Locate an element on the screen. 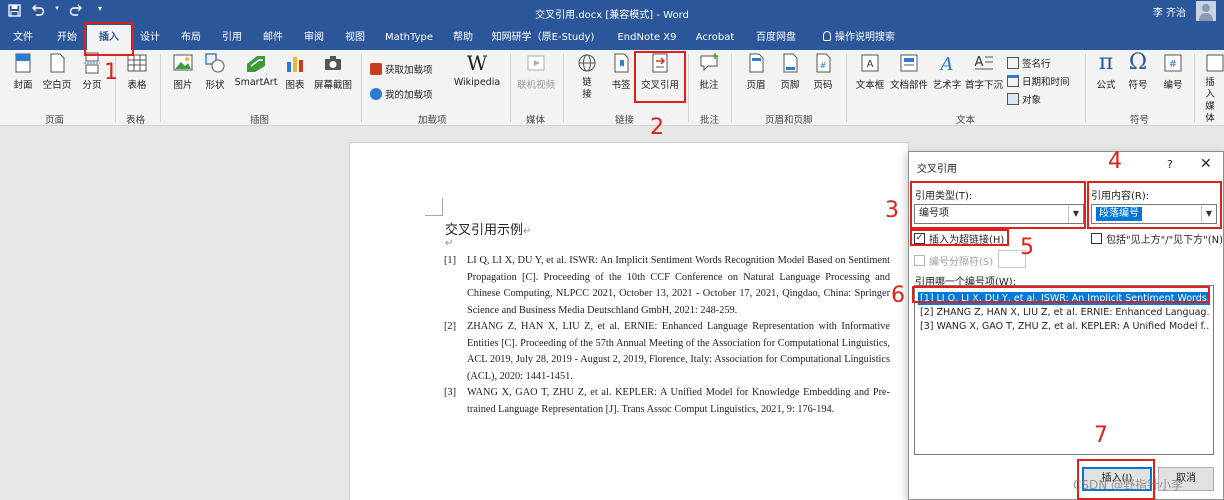 The image size is (1224, 500). footer-button: 页脚 is located at coordinates (790, 71).